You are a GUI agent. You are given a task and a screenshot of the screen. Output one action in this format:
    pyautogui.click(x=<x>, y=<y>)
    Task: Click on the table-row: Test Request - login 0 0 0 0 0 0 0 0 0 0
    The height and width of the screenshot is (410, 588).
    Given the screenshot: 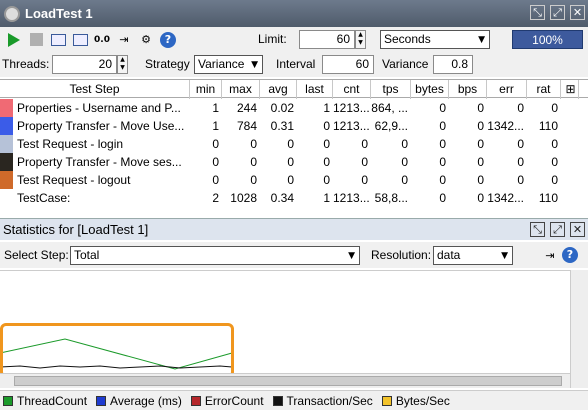 What is the action you would take?
    pyautogui.click(x=294, y=144)
    